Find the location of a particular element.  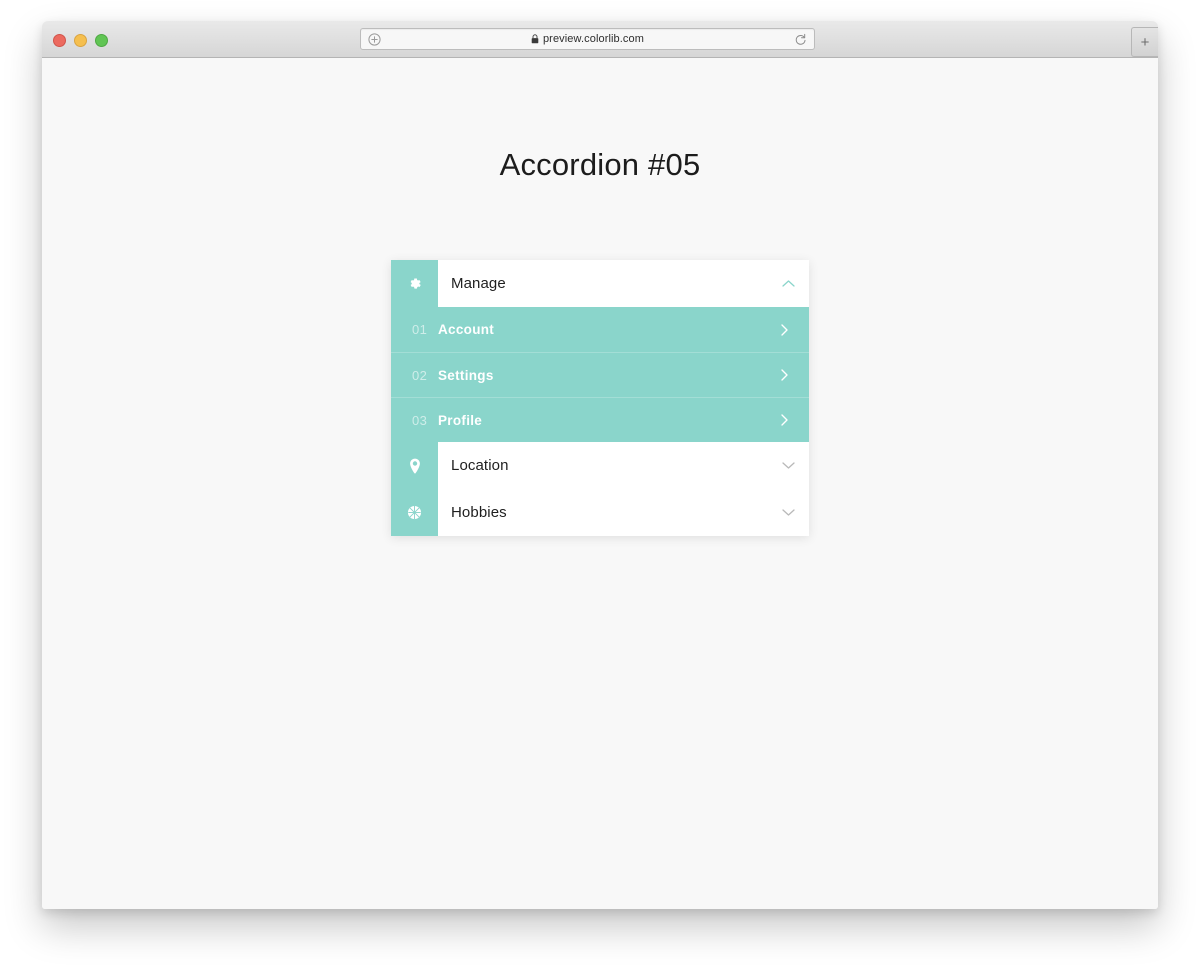

maximize-window-button is located at coordinates (101, 40).